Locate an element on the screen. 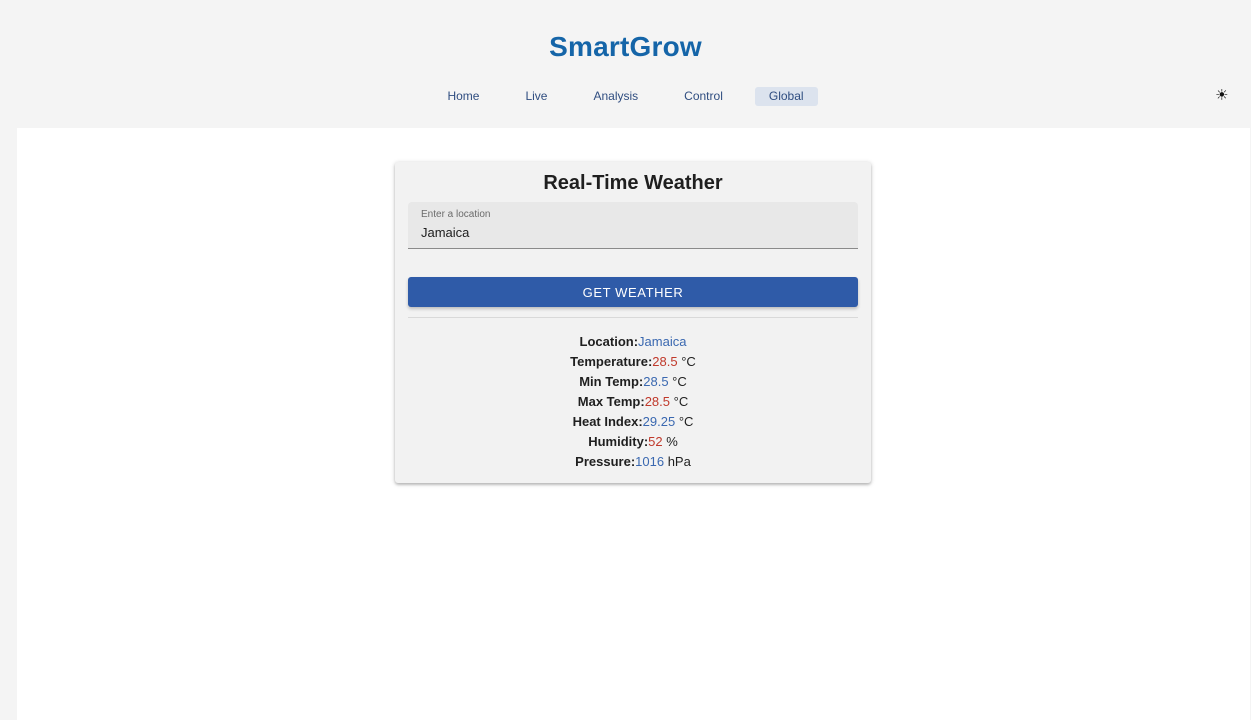 Image resolution: width=1251 pixels, height=720 pixels. result-label: Location: is located at coordinates (609, 341).